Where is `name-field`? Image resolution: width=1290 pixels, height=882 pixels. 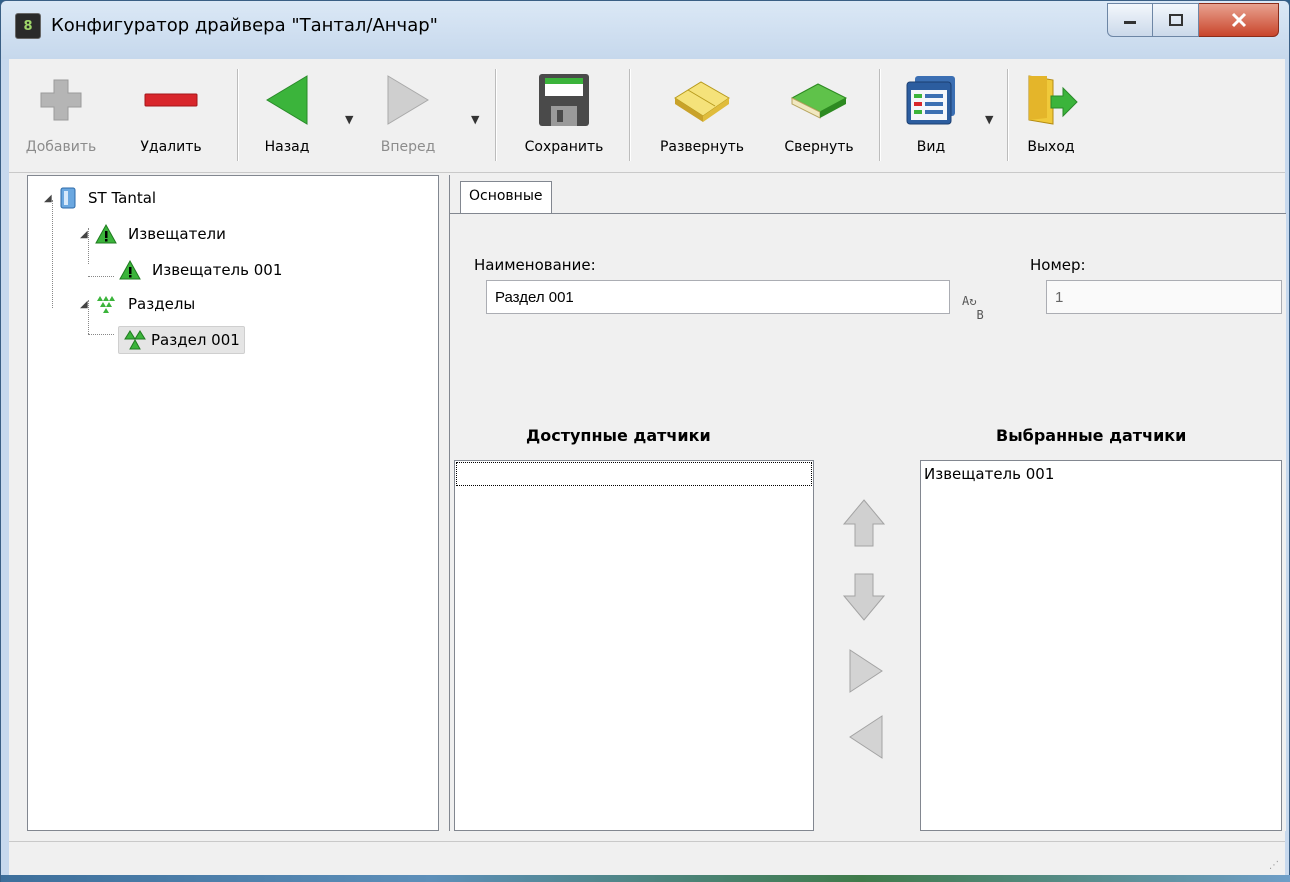
name-field is located at coordinates (718, 297).